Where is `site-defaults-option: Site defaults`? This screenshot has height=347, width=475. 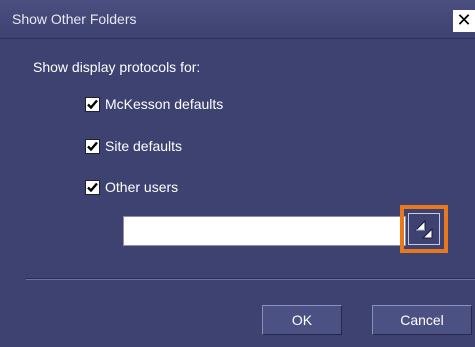
site-defaults-option: Site defaults is located at coordinates (133, 146).